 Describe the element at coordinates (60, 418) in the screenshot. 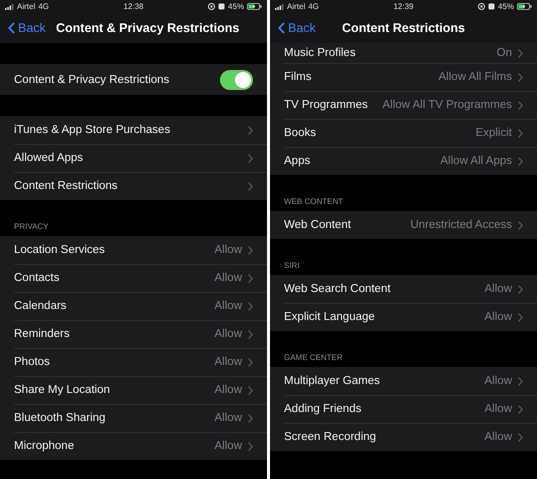

I see `row-label: Bluetooth Sharing` at that location.